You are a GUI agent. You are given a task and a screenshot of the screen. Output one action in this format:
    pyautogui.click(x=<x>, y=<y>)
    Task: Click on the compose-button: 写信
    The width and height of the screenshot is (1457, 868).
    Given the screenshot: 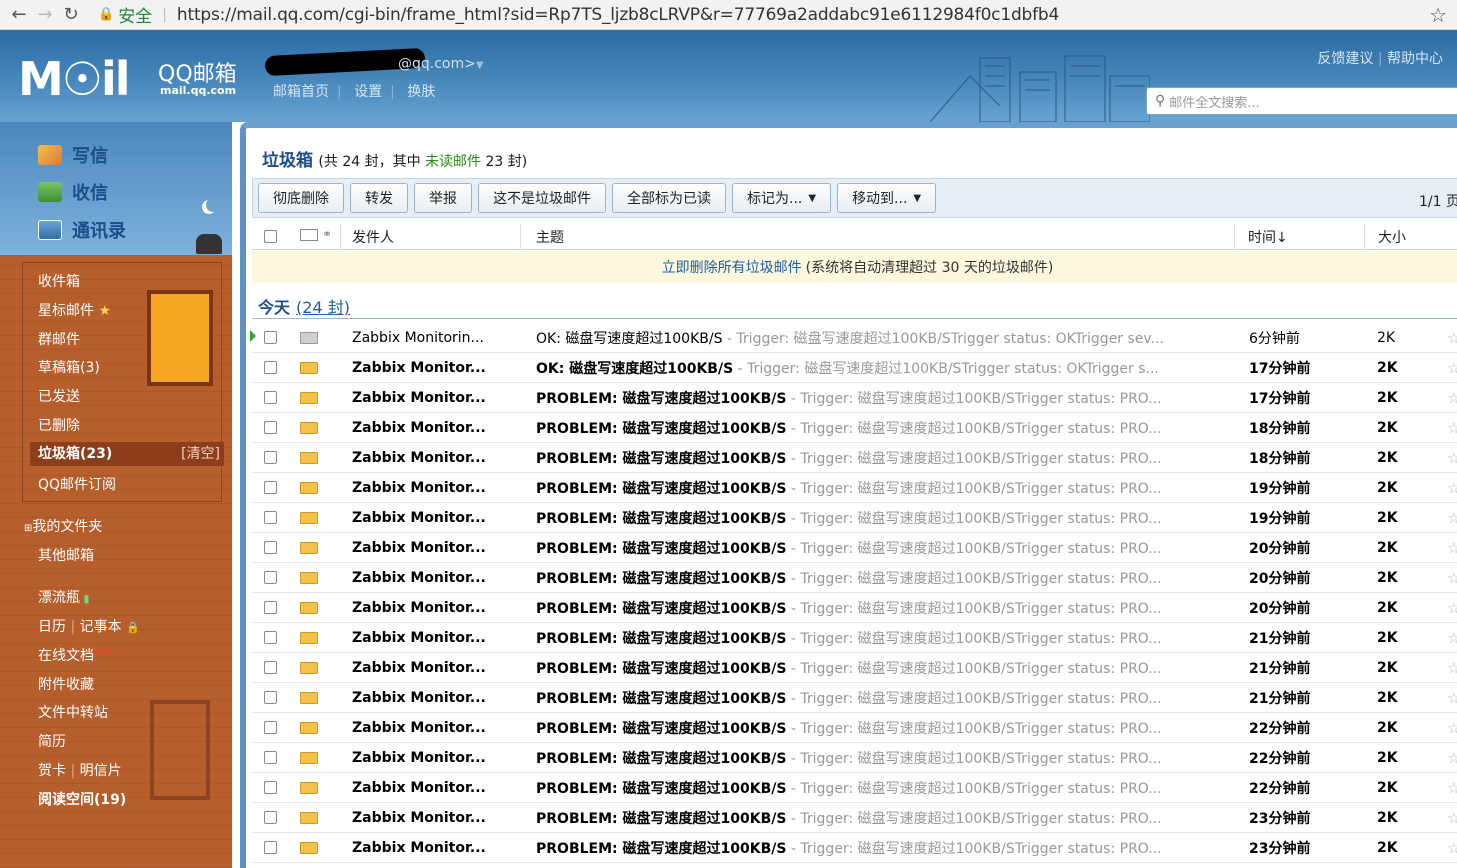 What is the action you would take?
    pyautogui.click(x=73, y=155)
    